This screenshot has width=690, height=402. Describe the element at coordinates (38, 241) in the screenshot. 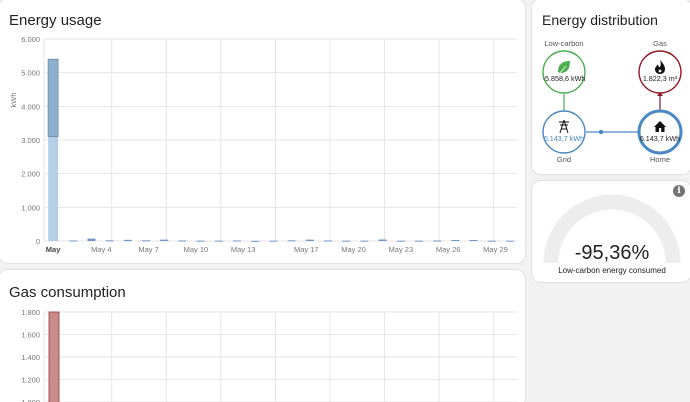

I see `y-tick-label: 0` at that location.